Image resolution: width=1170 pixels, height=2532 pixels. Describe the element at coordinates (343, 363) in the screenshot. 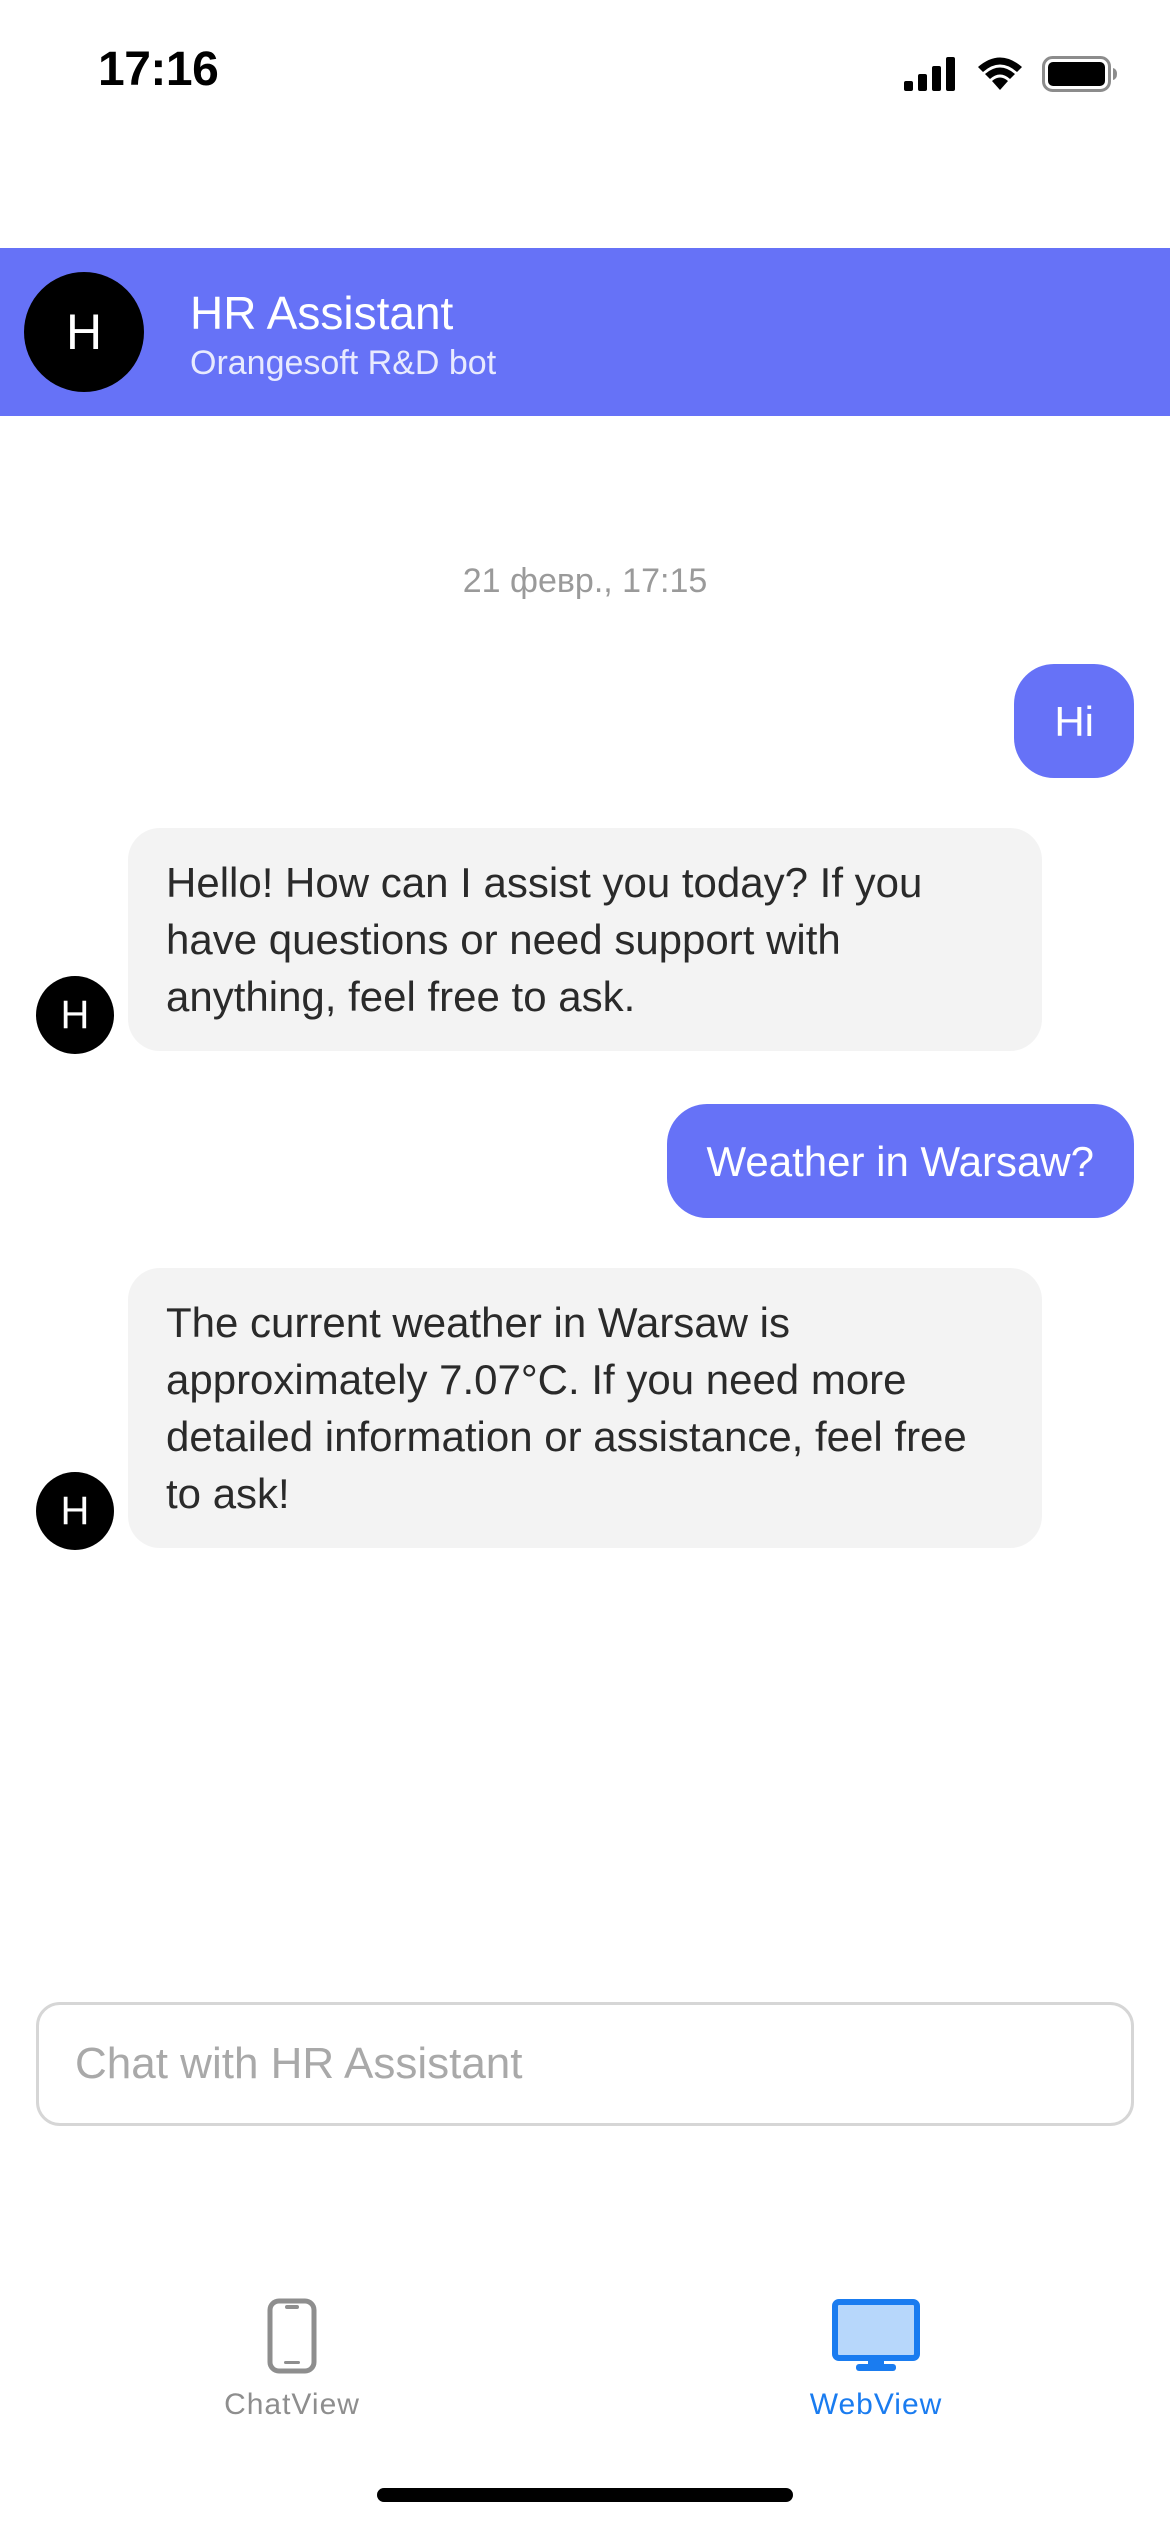

I see `assistant-subtitle: Orangesoft R&D bot` at that location.